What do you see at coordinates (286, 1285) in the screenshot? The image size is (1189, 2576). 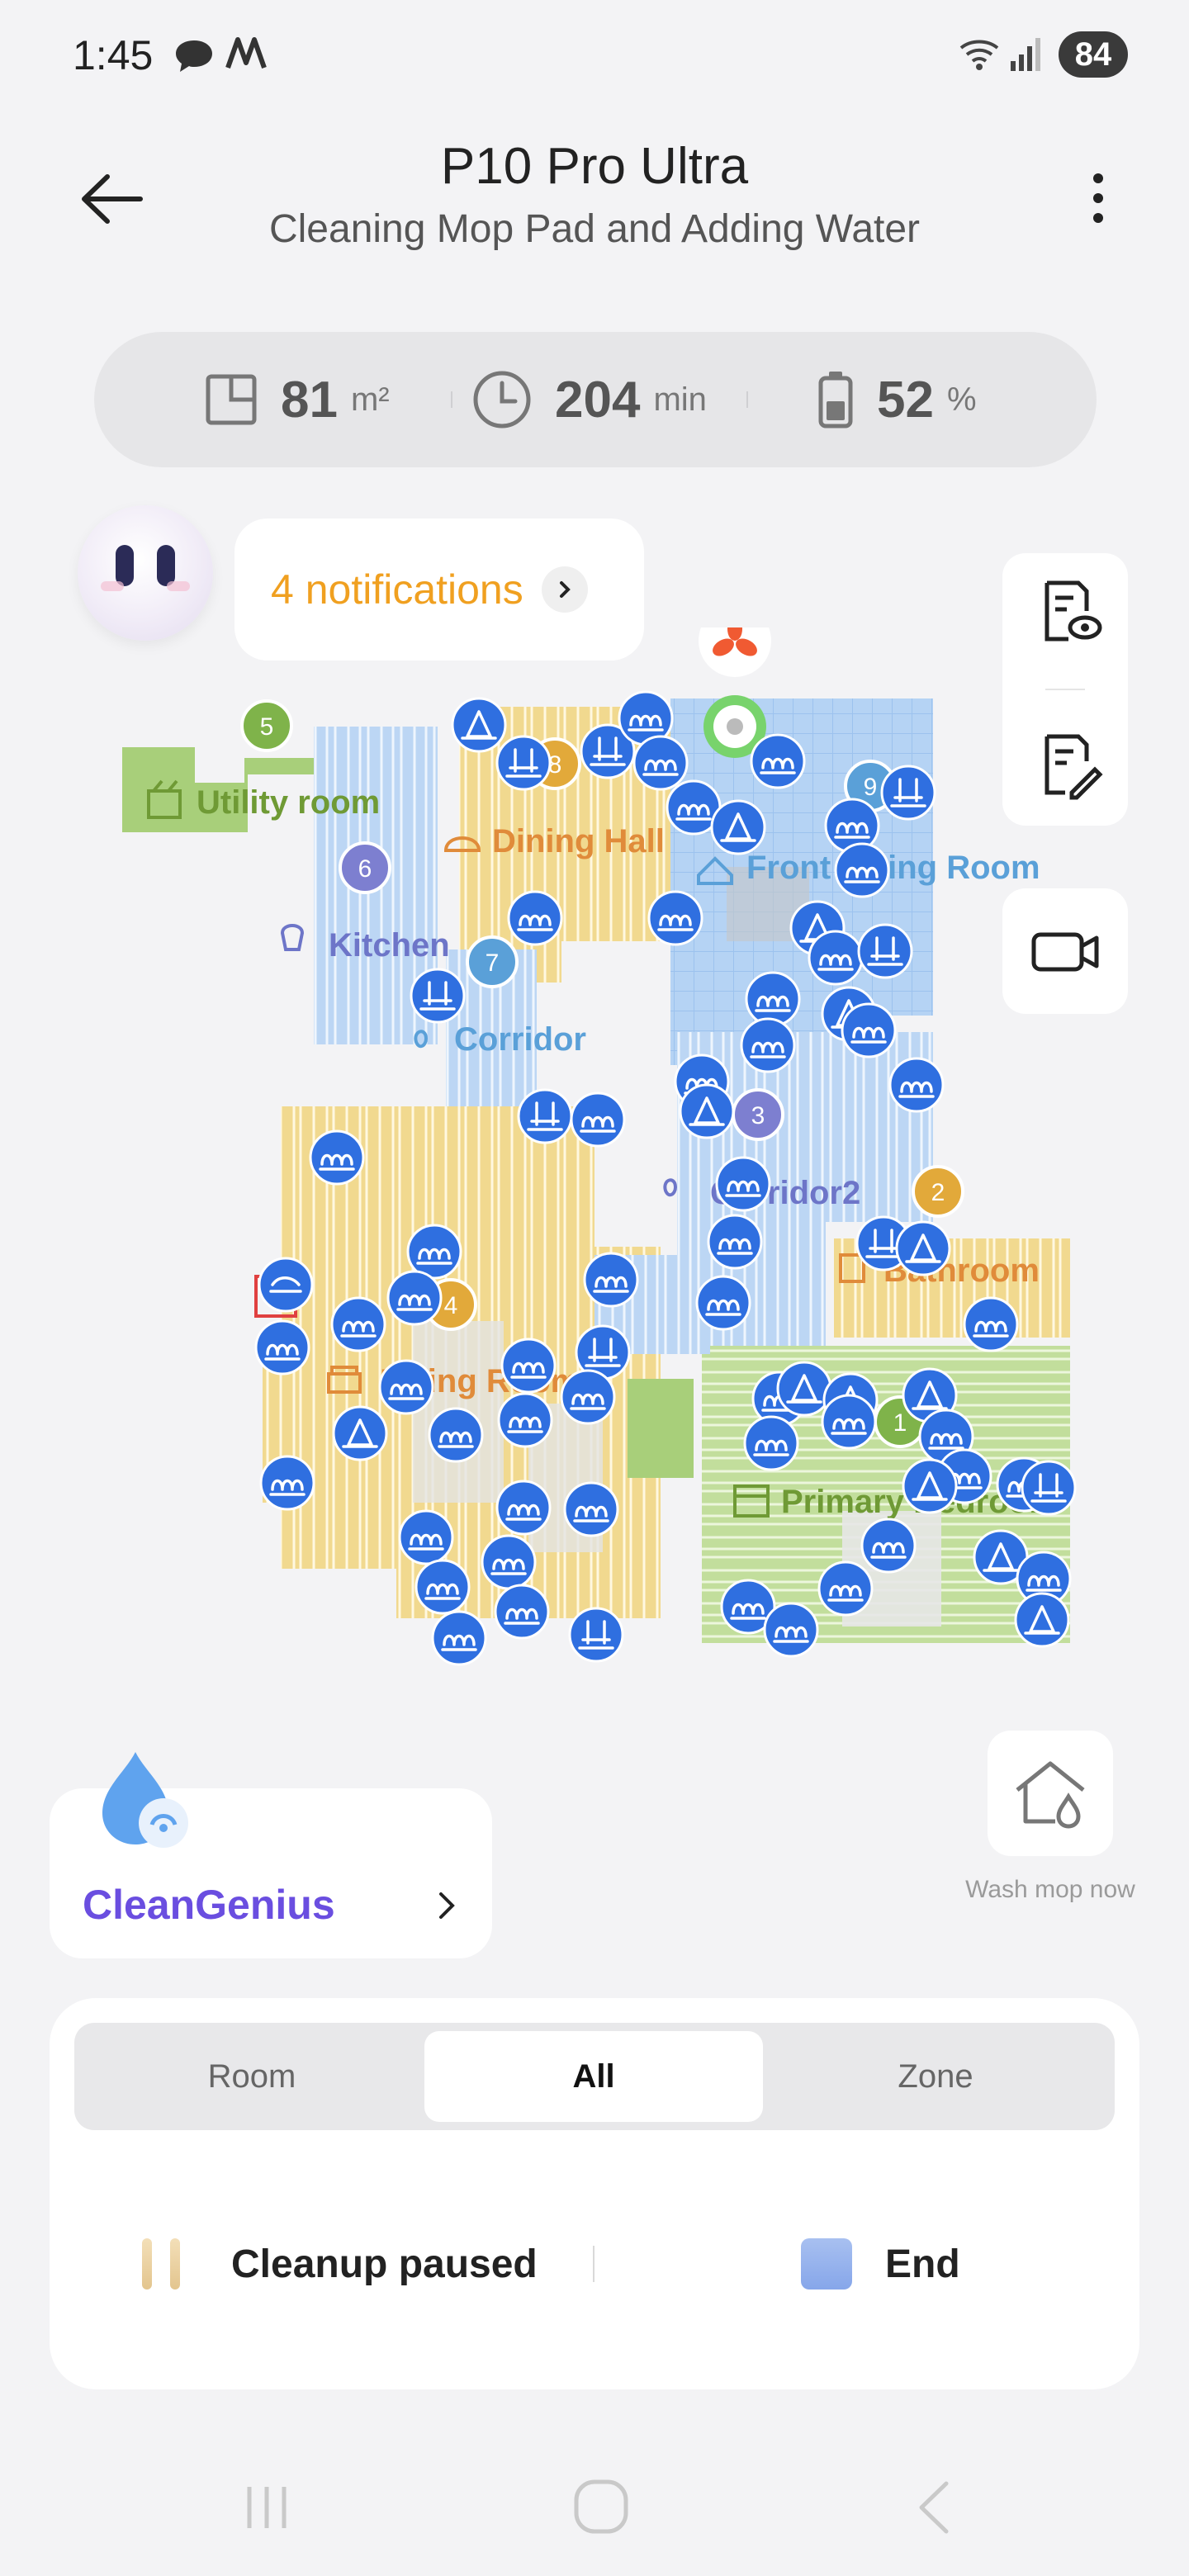 I see `shoe-marker` at bounding box center [286, 1285].